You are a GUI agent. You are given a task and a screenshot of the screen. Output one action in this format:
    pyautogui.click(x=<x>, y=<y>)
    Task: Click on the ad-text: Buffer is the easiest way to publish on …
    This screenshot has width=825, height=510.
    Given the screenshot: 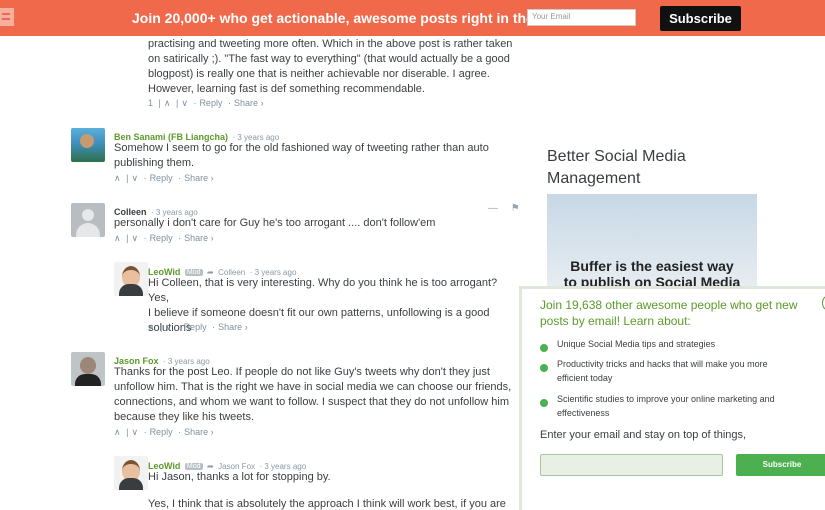 What is the action you would take?
    pyautogui.click(x=652, y=272)
    